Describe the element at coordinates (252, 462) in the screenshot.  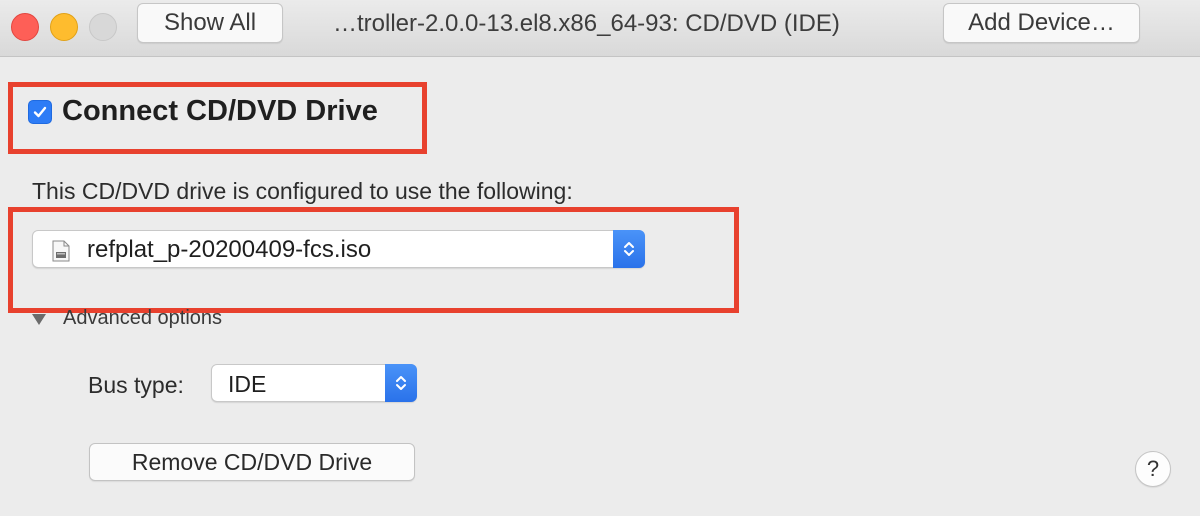
I see `remove-drive-button: Remove CD/DVD Drive` at that location.